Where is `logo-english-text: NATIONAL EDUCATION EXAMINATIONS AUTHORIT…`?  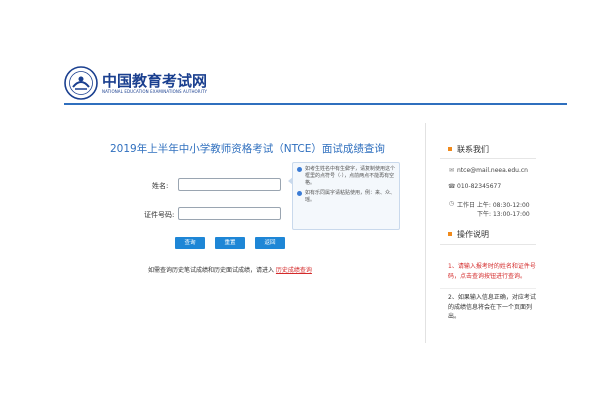
logo-english-text: NATIONAL EDUCATION EXAMINATIONS AUTHORIT… is located at coordinates (155, 91).